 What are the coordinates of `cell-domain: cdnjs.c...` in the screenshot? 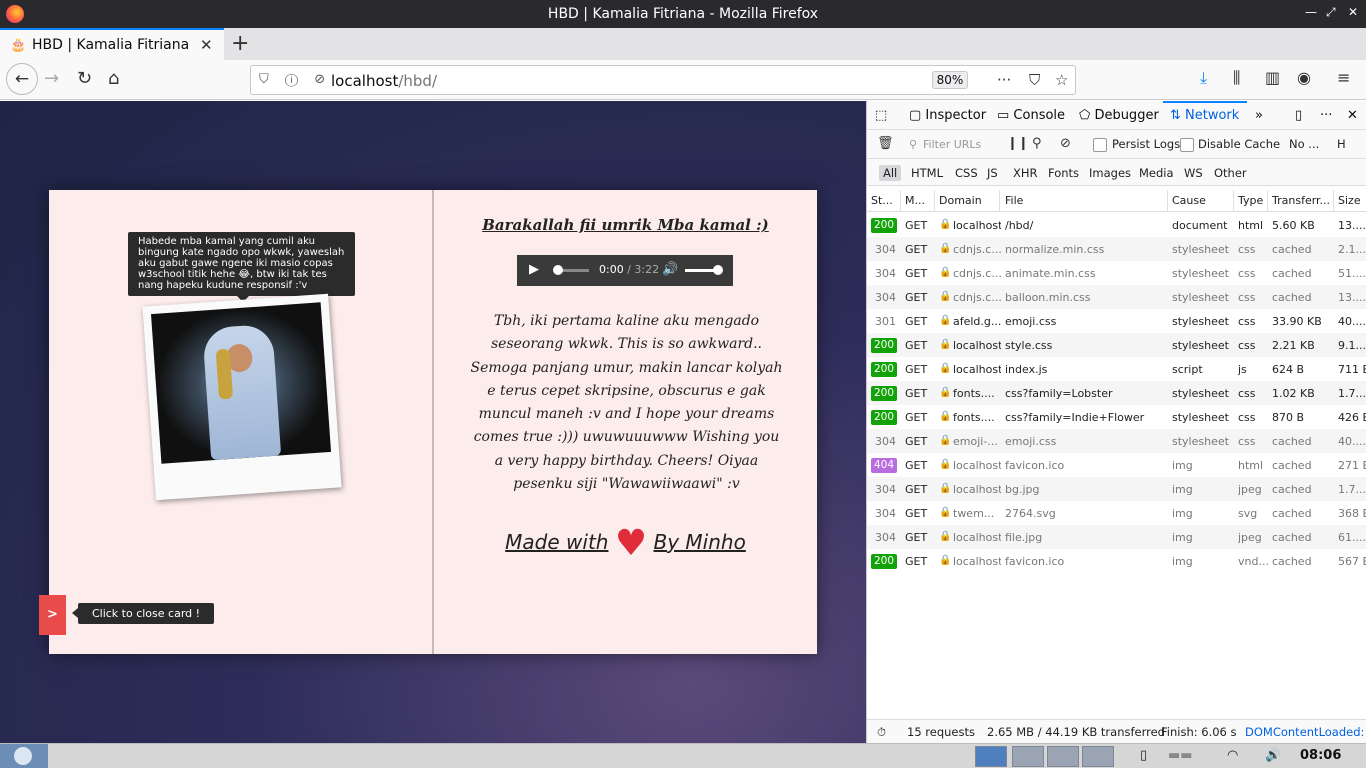 It's located at (977, 273).